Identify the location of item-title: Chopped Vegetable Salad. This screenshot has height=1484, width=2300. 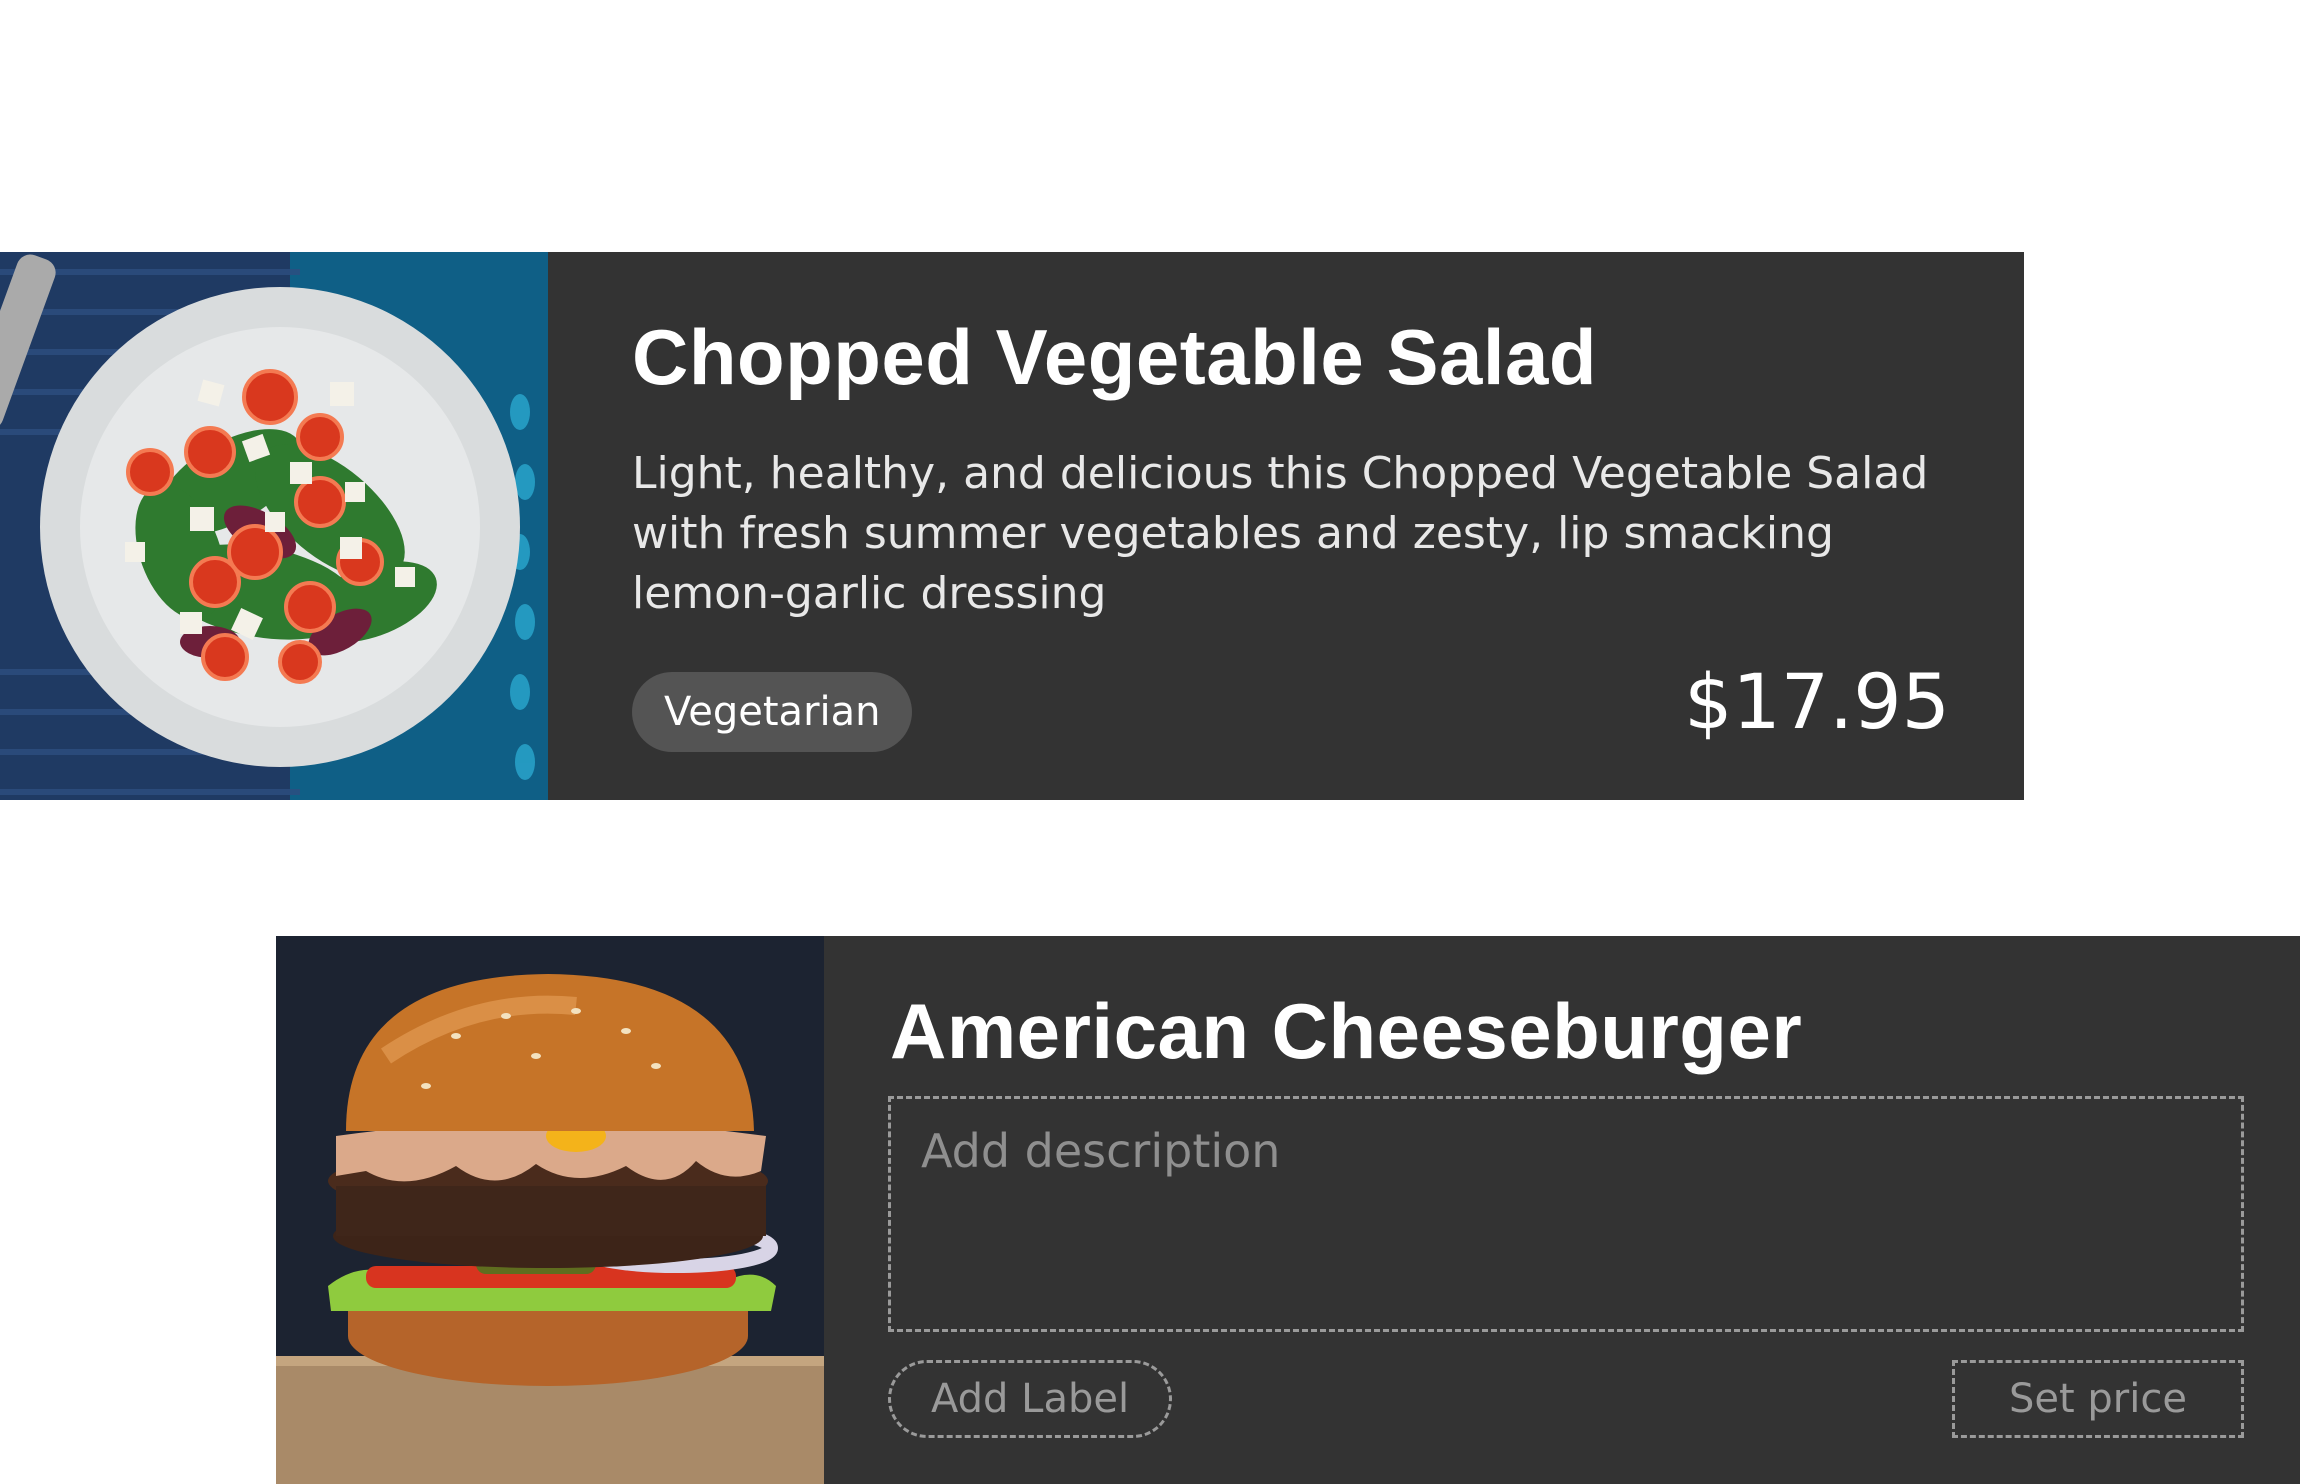
(1114, 357).